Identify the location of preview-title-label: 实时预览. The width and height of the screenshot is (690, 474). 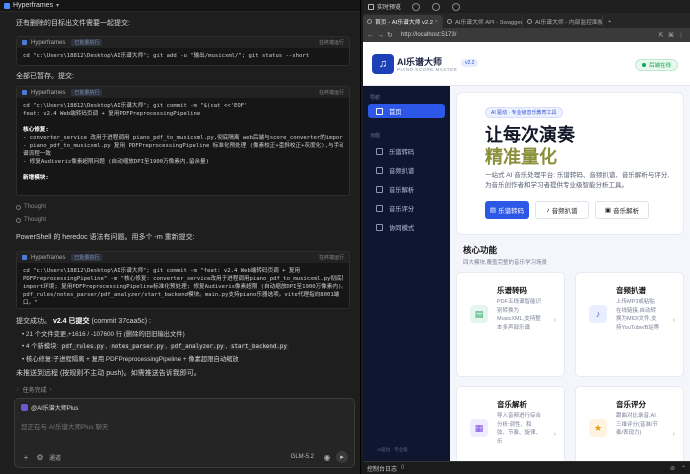
(389, 8).